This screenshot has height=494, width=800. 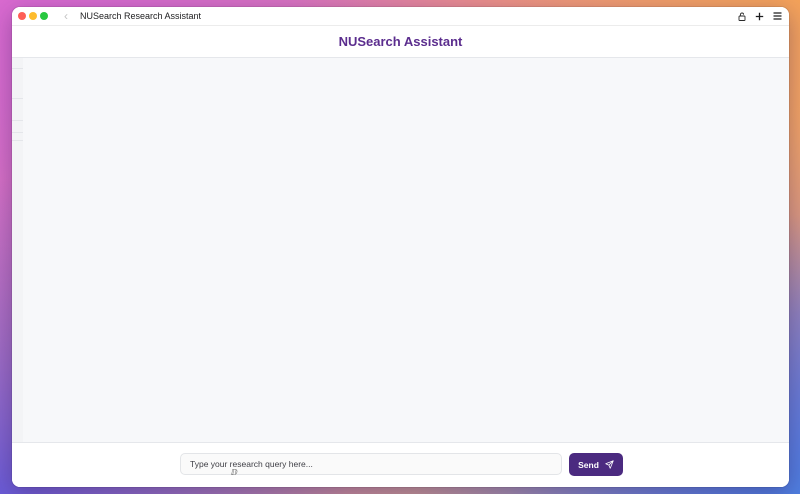 I want to click on paper-plane-icon, so click(x=609, y=464).